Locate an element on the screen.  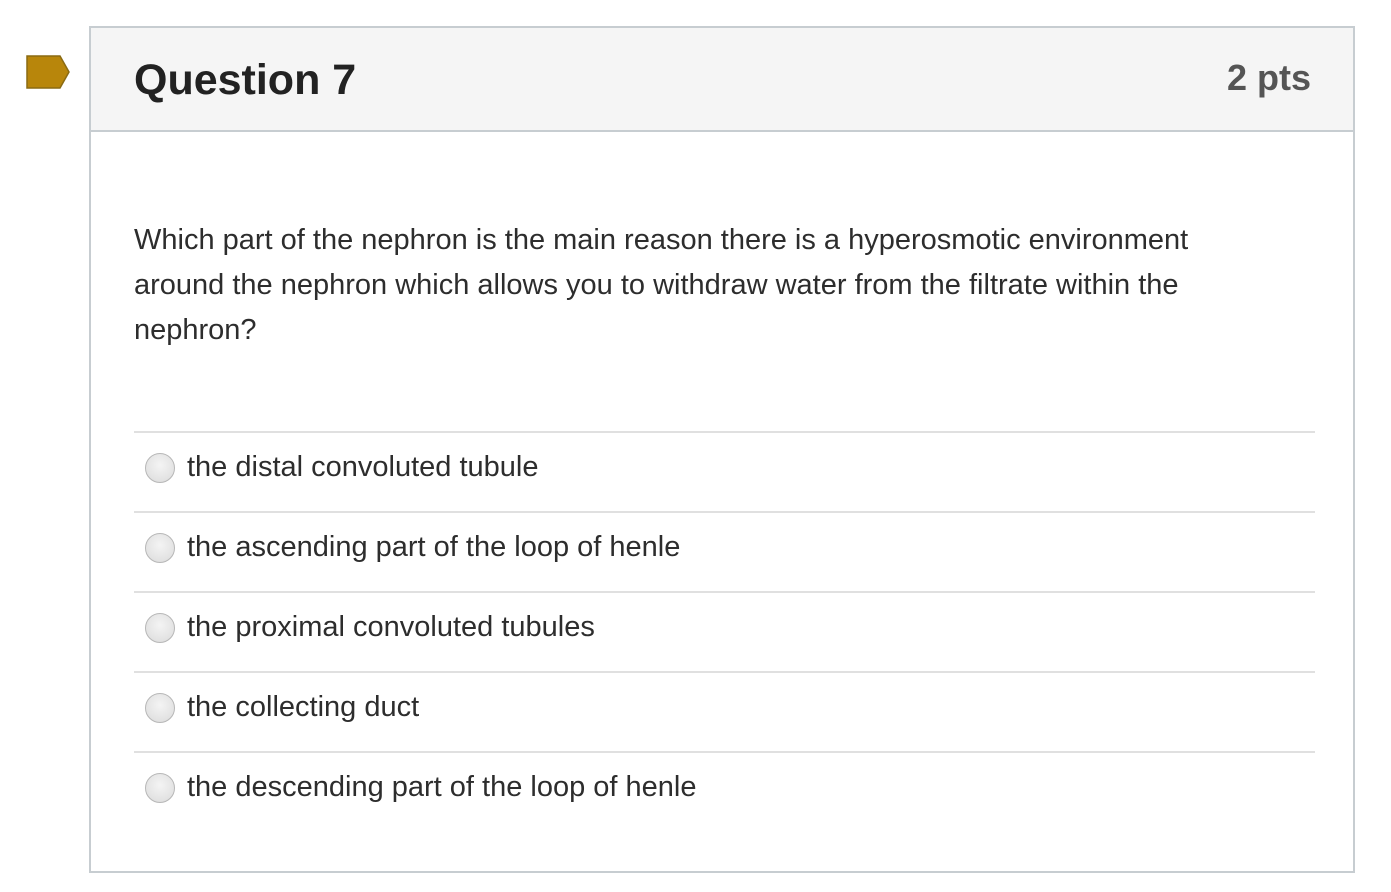
answer-label: the descending part of the loop of henle is located at coordinates (442, 787).